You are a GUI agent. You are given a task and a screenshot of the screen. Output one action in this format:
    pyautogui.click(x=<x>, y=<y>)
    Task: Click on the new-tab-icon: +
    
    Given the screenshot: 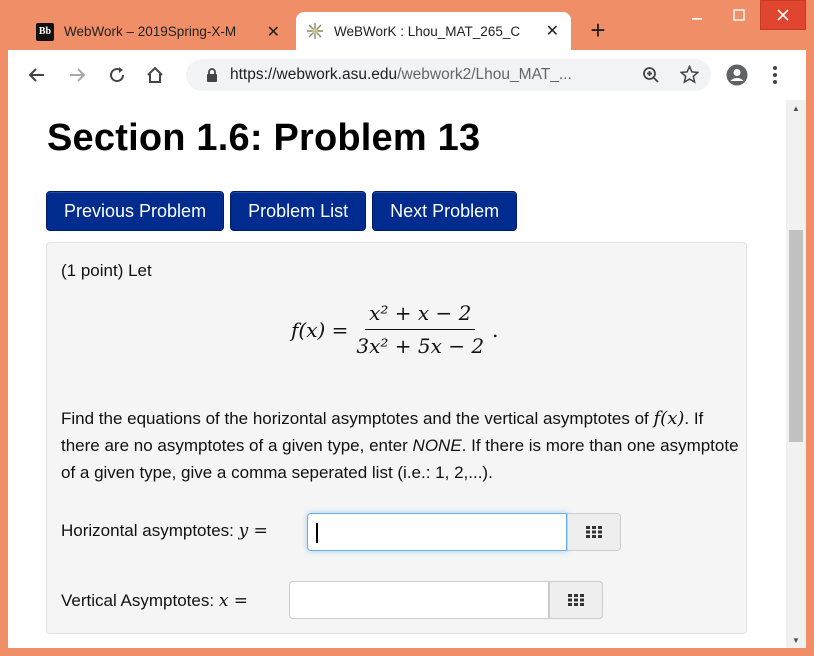 What is the action you would take?
    pyautogui.click(x=598, y=30)
    